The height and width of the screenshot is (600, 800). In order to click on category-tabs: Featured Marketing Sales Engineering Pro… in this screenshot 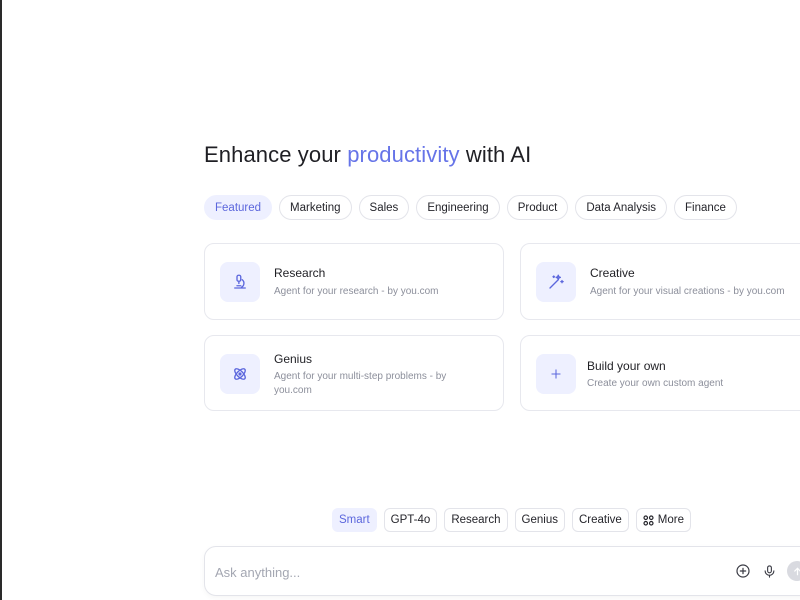, I will do `click(470, 207)`.